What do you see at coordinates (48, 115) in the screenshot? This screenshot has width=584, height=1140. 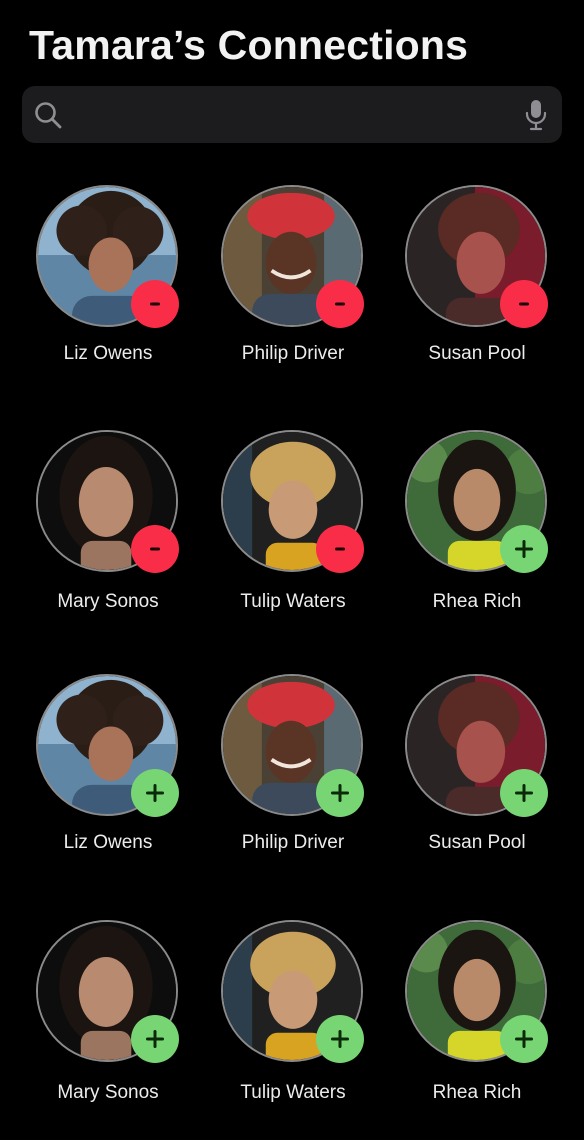 I see `search-icon` at bounding box center [48, 115].